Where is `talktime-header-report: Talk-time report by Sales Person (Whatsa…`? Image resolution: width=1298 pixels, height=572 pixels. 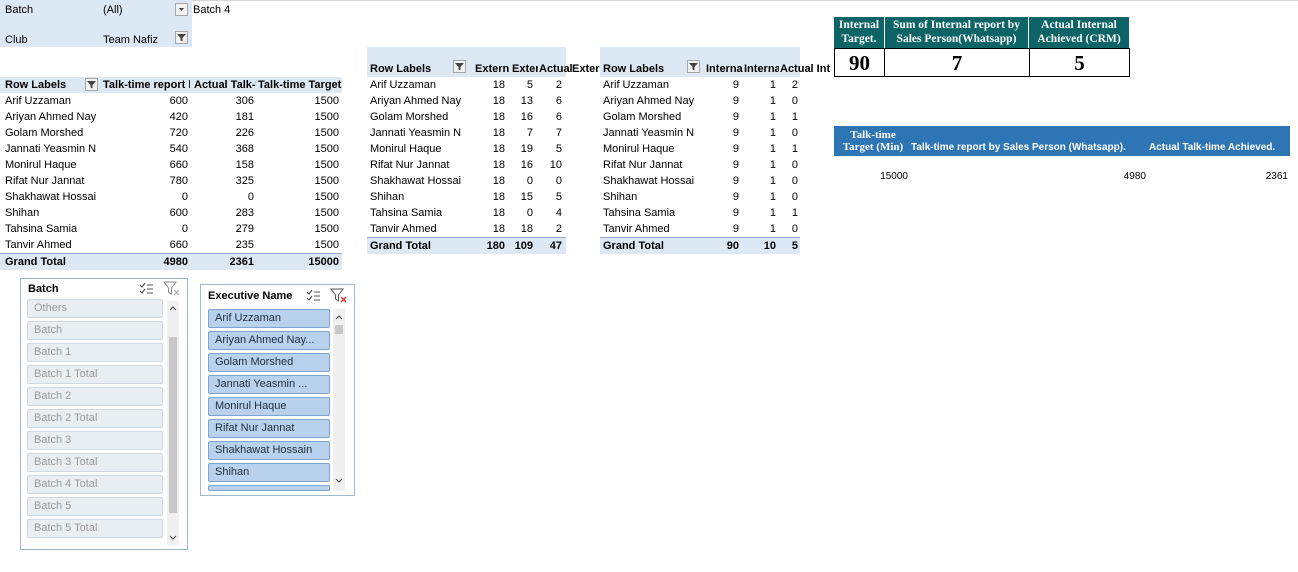 talktime-header-report: Talk-time report by Sales Person (Whatsa… is located at coordinates (1018, 147).